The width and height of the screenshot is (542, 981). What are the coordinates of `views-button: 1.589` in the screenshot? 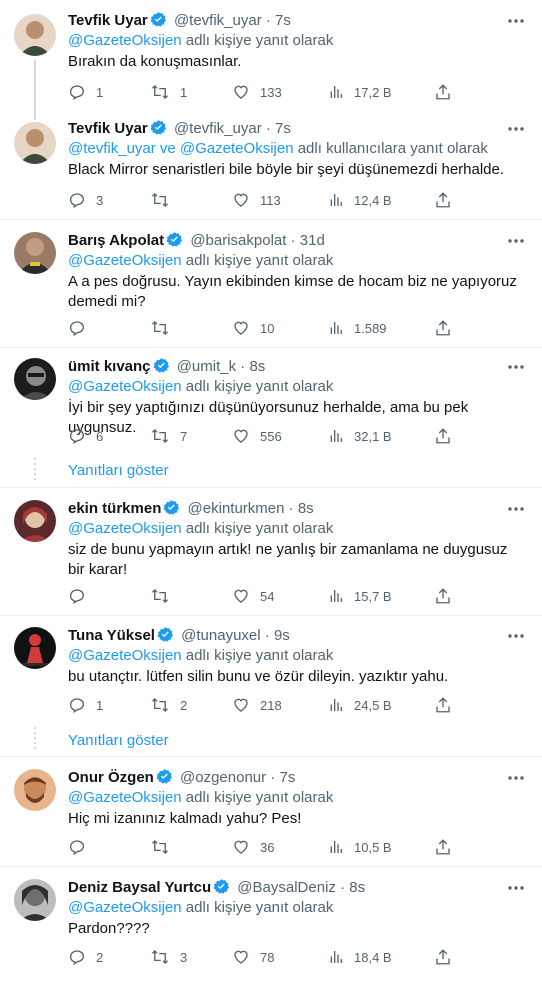 It's located at (357, 328).